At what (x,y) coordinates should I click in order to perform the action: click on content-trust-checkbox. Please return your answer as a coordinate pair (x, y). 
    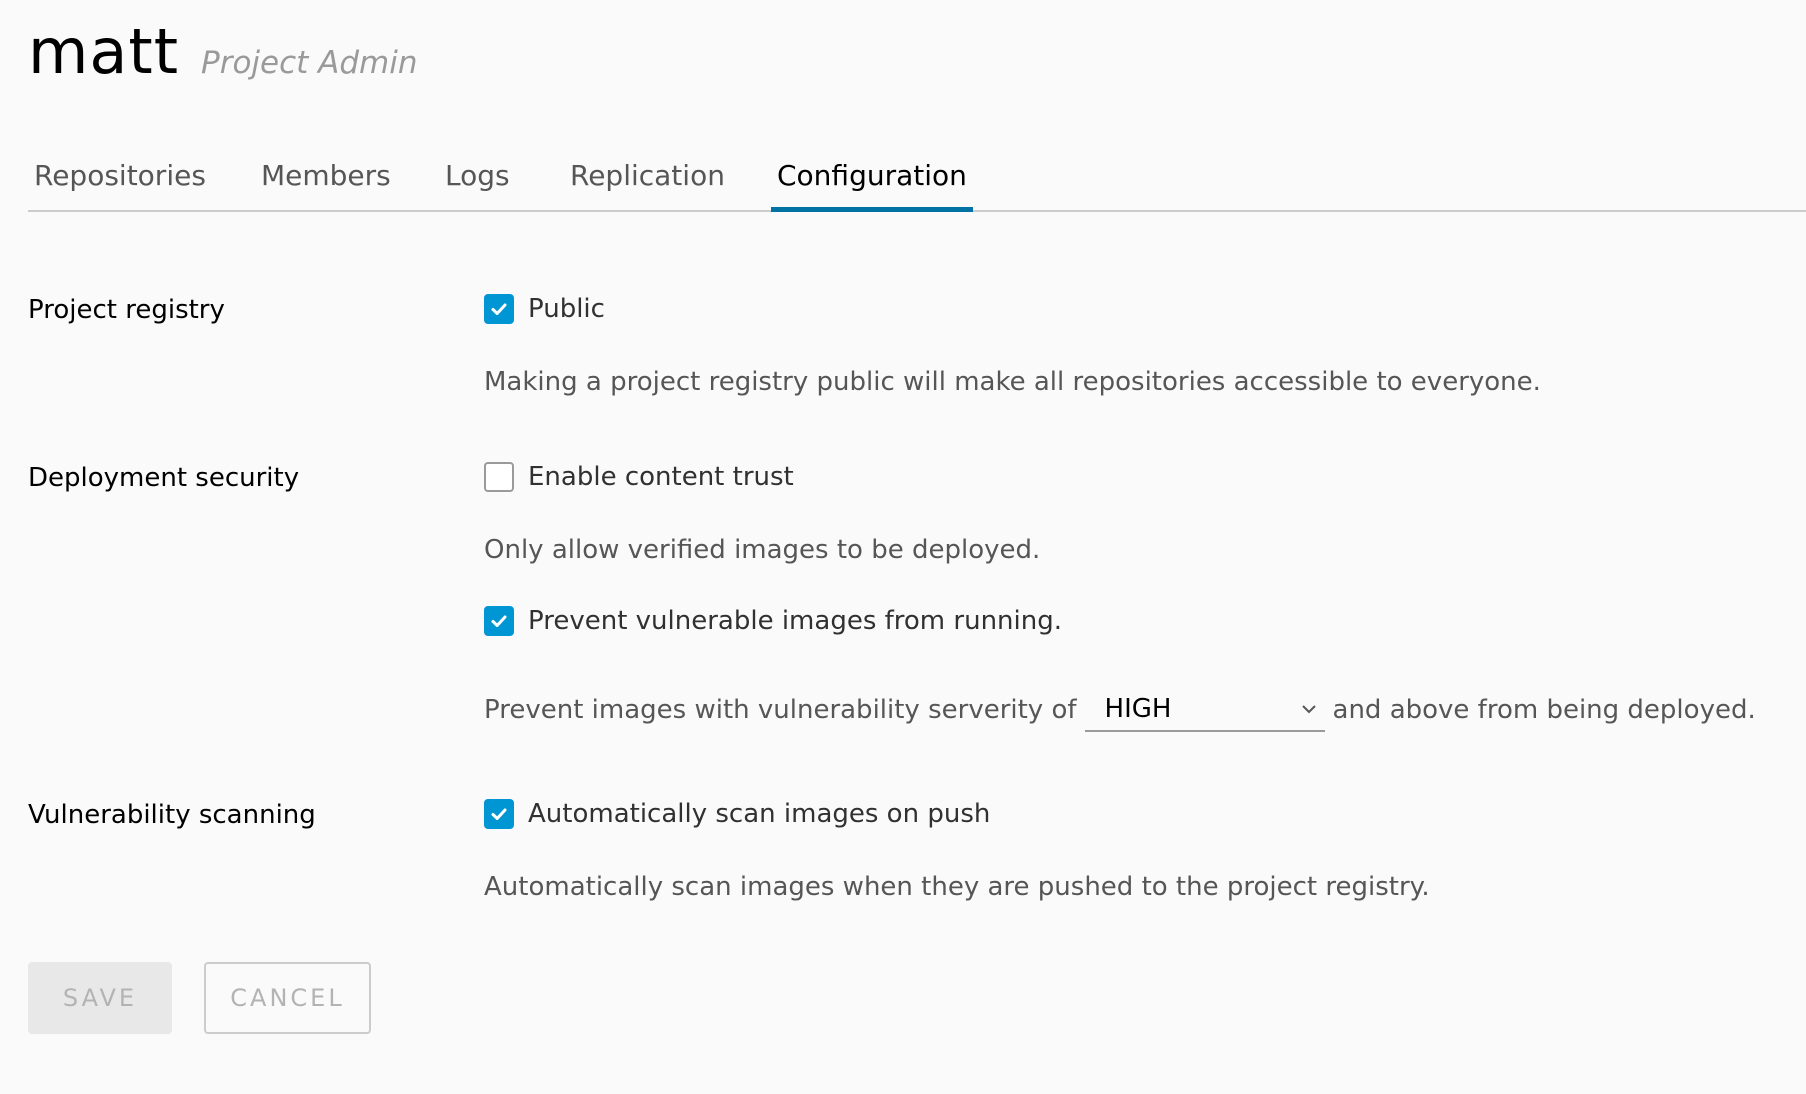
    Looking at the image, I should click on (499, 477).